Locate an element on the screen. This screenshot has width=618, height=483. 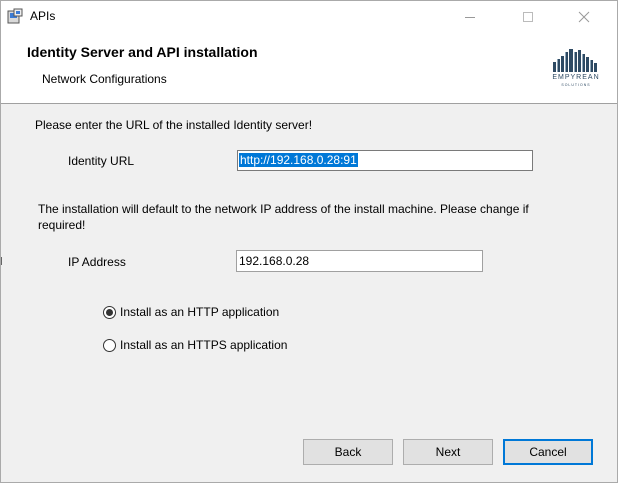
page-title: Identity Server and API installation is located at coordinates (142, 52).